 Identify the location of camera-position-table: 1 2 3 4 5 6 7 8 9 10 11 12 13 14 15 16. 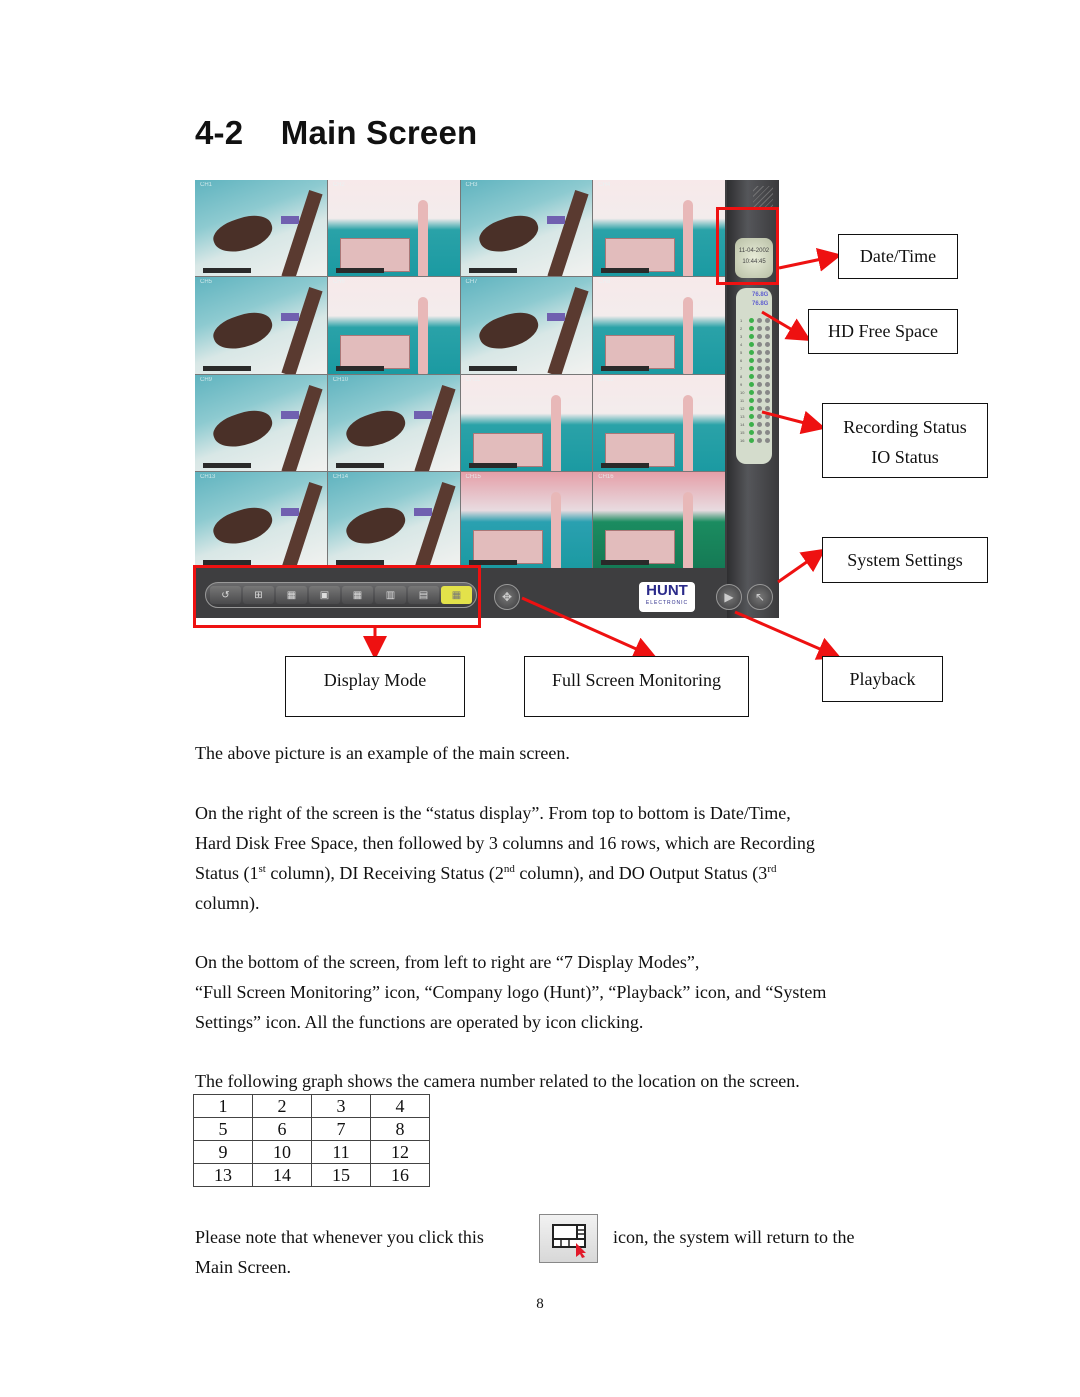
(311, 1140).